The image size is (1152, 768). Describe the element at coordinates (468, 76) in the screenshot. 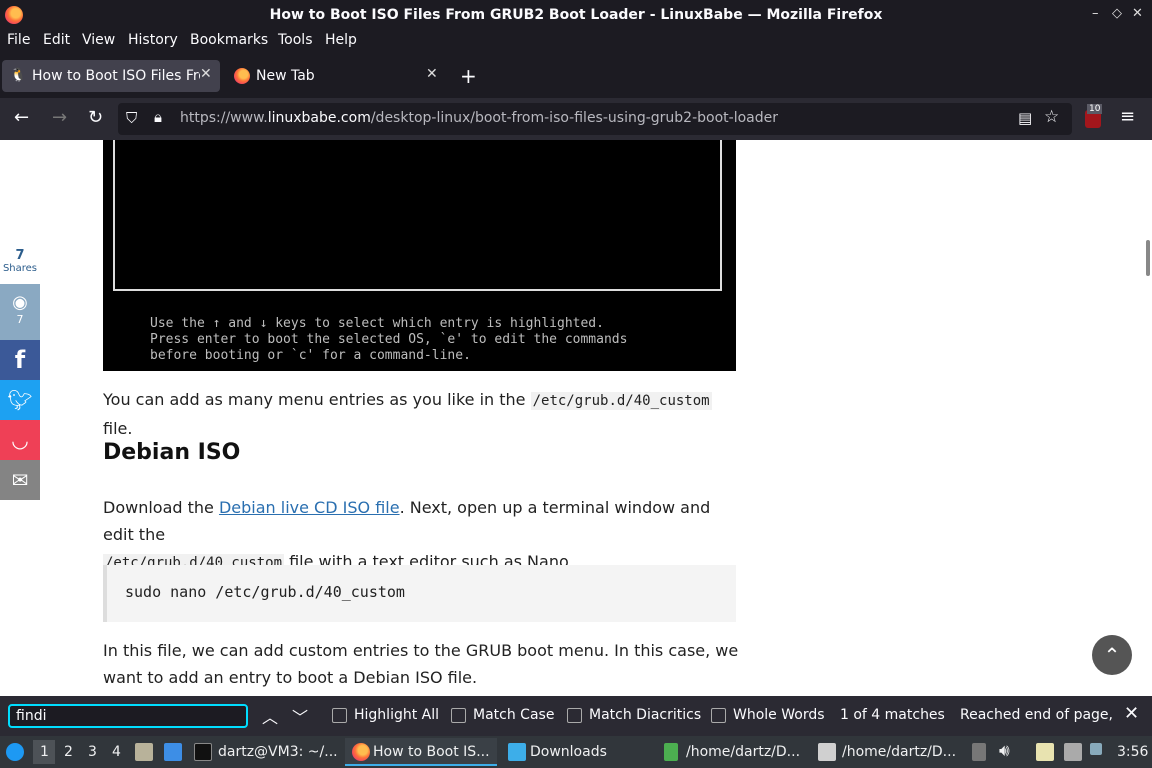

I see `new-tab-plus-icon: +` at that location.